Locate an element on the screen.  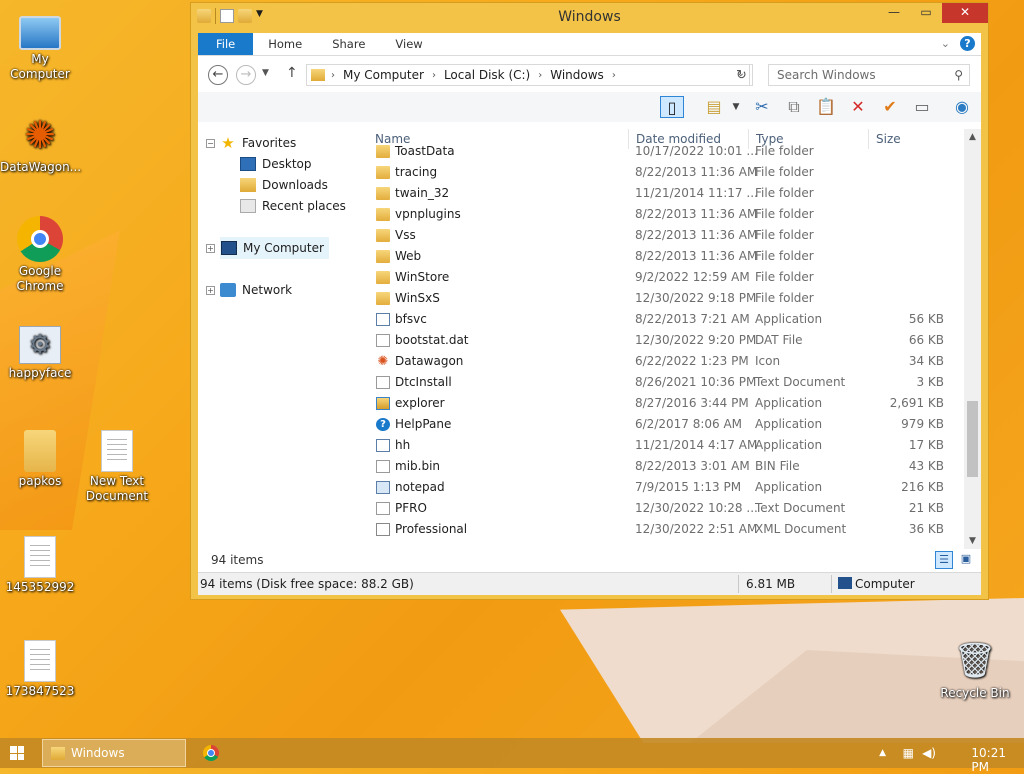
help-icon: ? is located at coordinates (967, 43).